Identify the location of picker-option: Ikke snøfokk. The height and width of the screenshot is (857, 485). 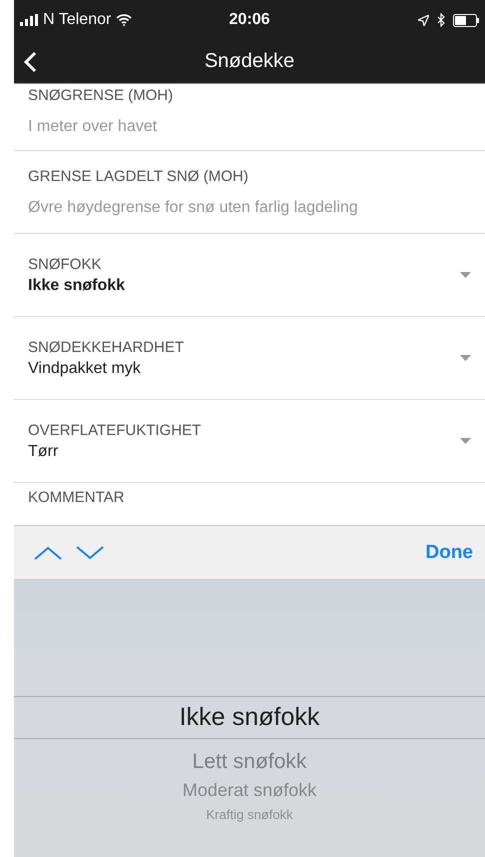
(249, 717).